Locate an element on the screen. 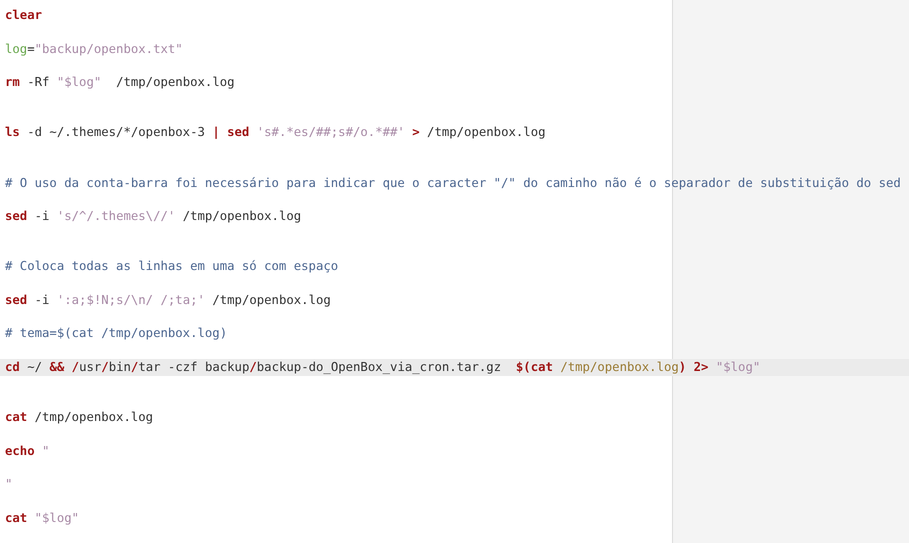 The width and height of the screenshot is (909, 543). code-line: log="backup/openbox.txt" is located at coordinates (93, 49).